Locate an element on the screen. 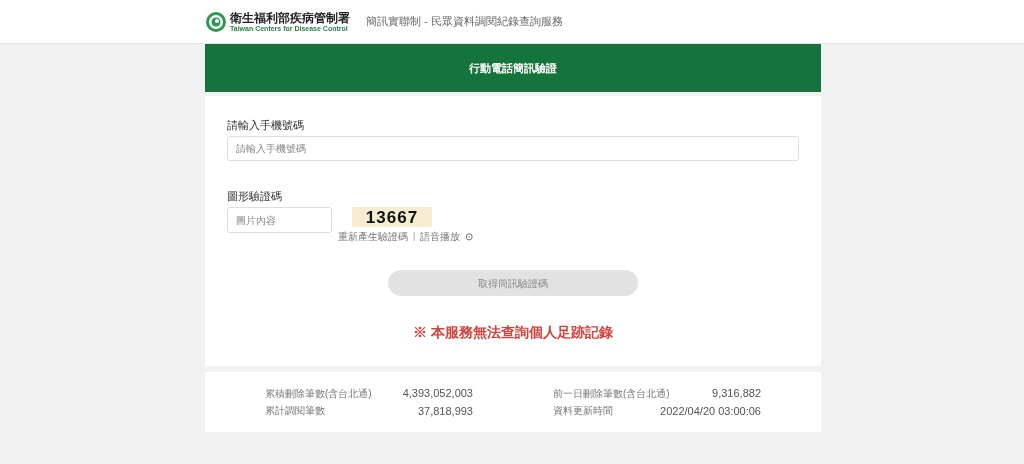  captcha-label: 圖形驗證碼 is located at coordinates (255, 196).